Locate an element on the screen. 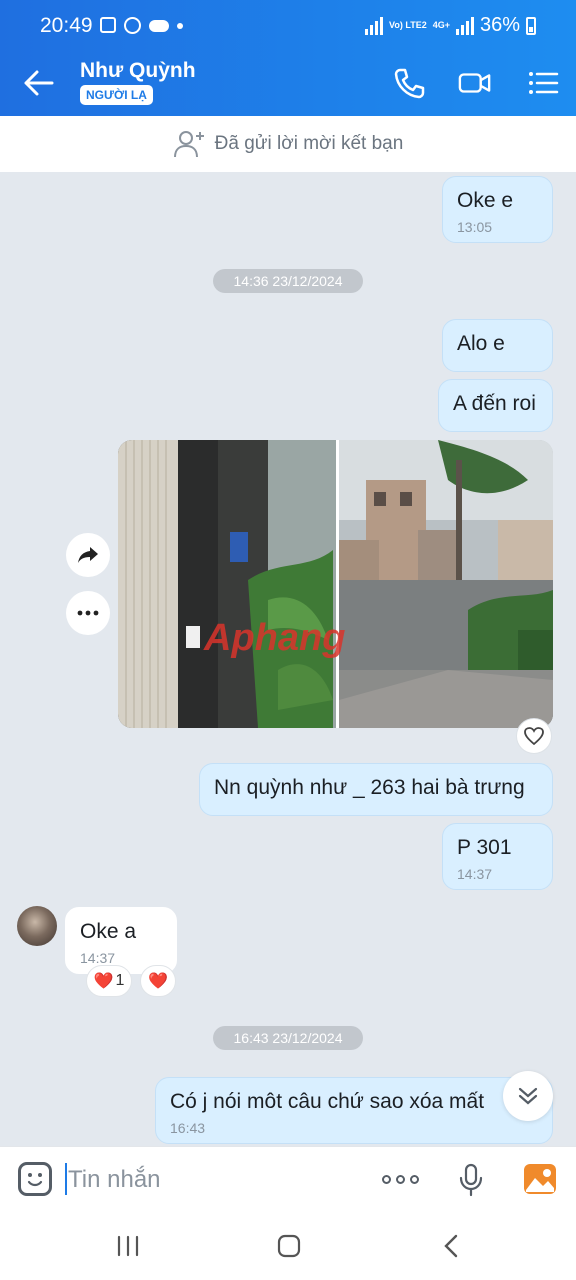  contact-name: Như Quỳnh is located at coordinates (138, 71).